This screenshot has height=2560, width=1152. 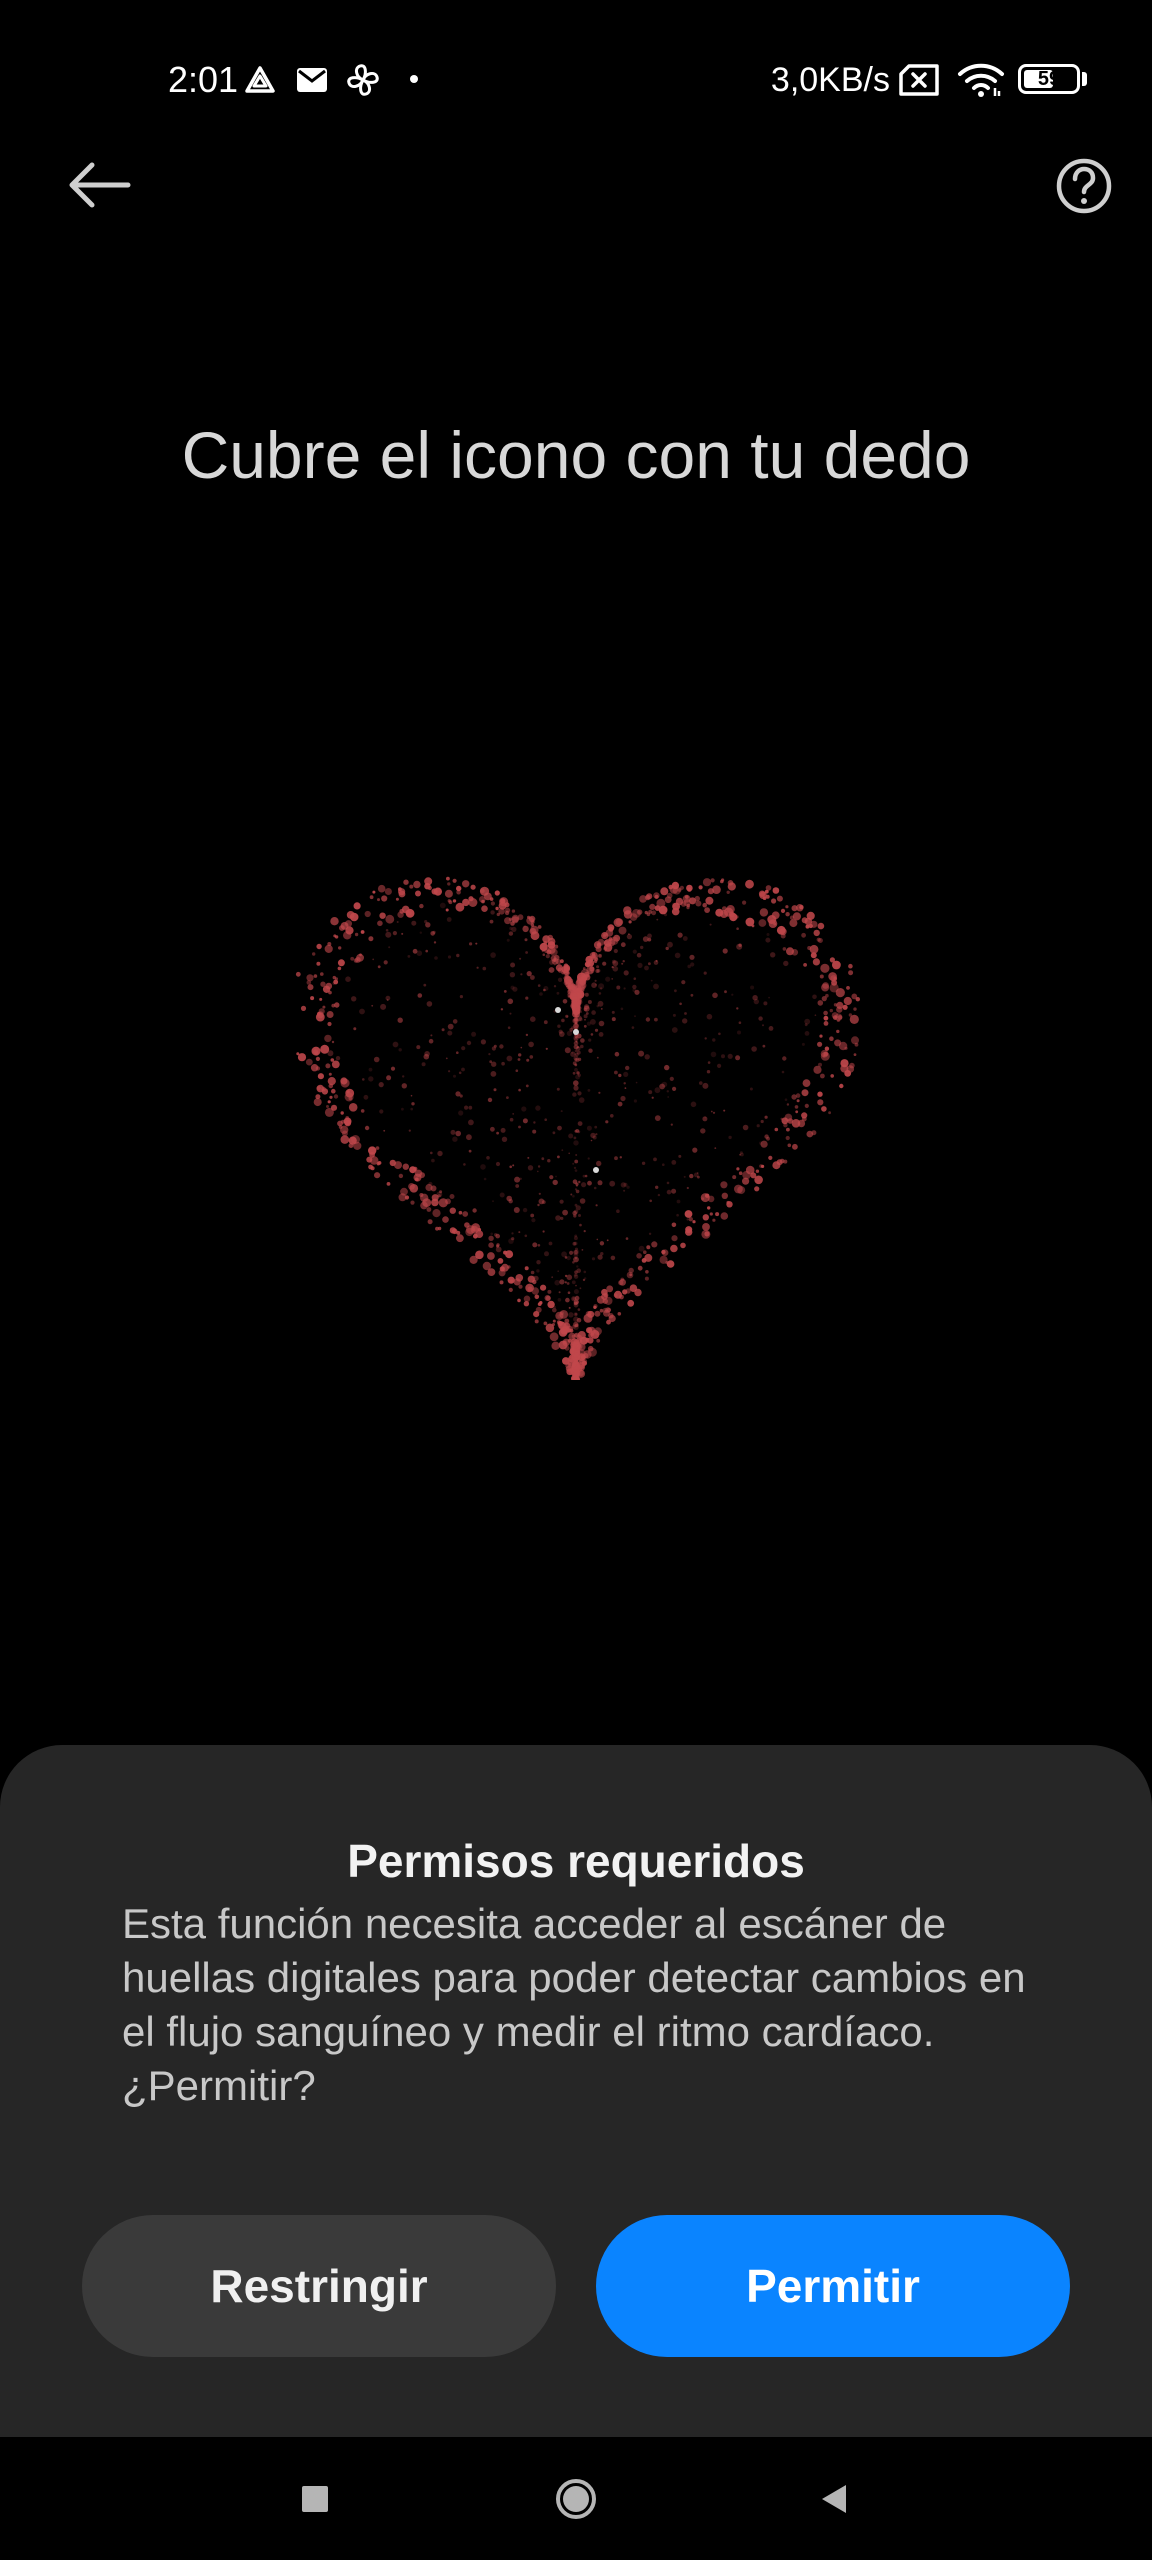 I want to click on navigation-bar, so click(x=576, y=2498).